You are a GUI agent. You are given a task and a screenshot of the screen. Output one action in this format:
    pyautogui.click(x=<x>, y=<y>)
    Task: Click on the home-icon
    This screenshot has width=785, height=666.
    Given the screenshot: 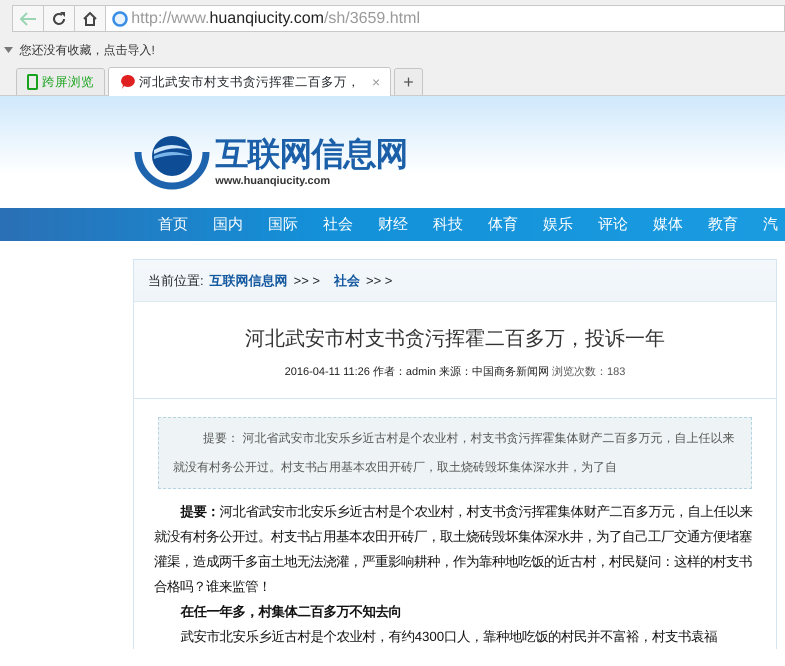 What is the action you would take?
    pyautogui.click(x=90, y=18)
    